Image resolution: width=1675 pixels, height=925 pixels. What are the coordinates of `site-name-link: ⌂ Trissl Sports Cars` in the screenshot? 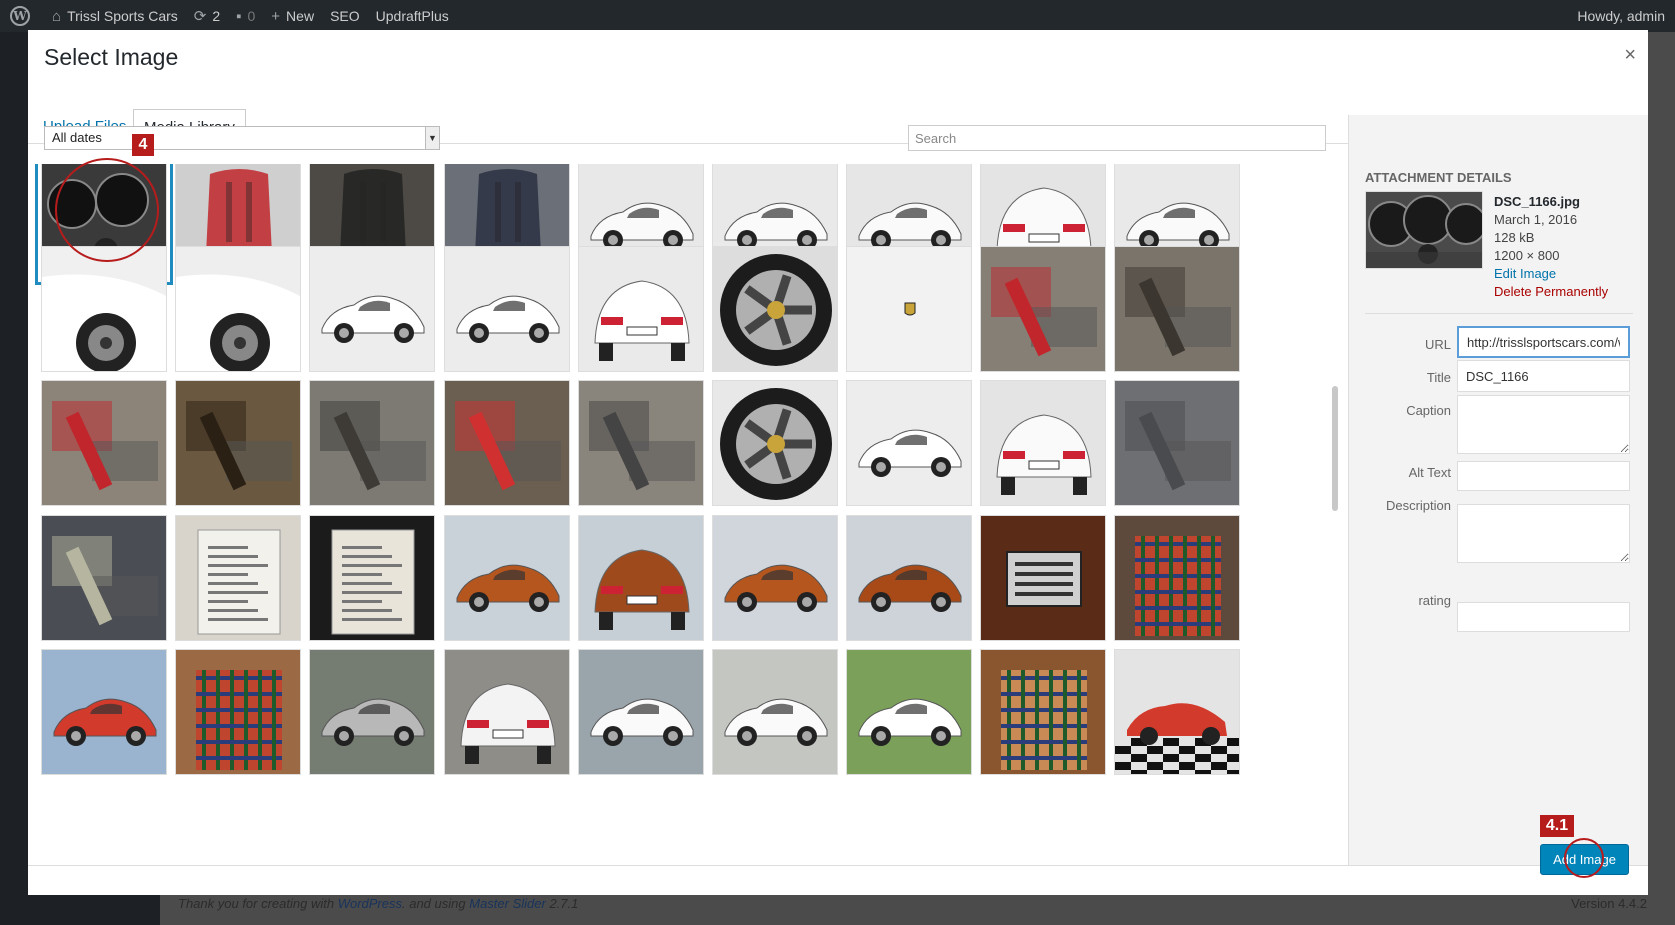 It's located at (115, 16).